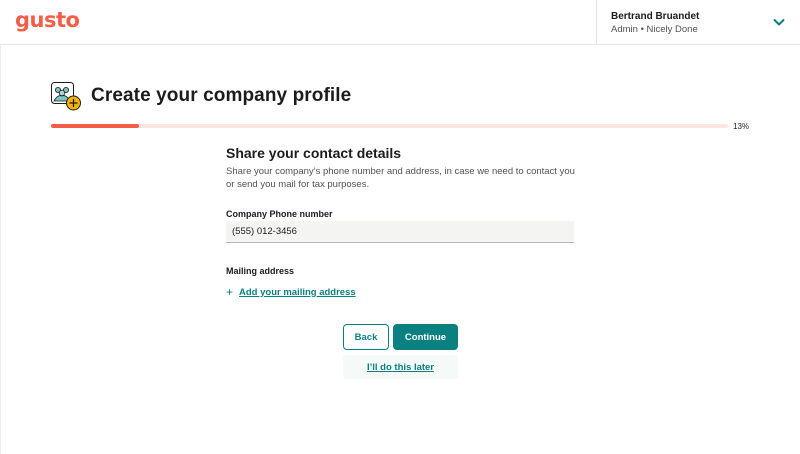  What do you see at coordinates (0, 249) in the screenshot?
I see `page-border` at bounding box center [0, 249].